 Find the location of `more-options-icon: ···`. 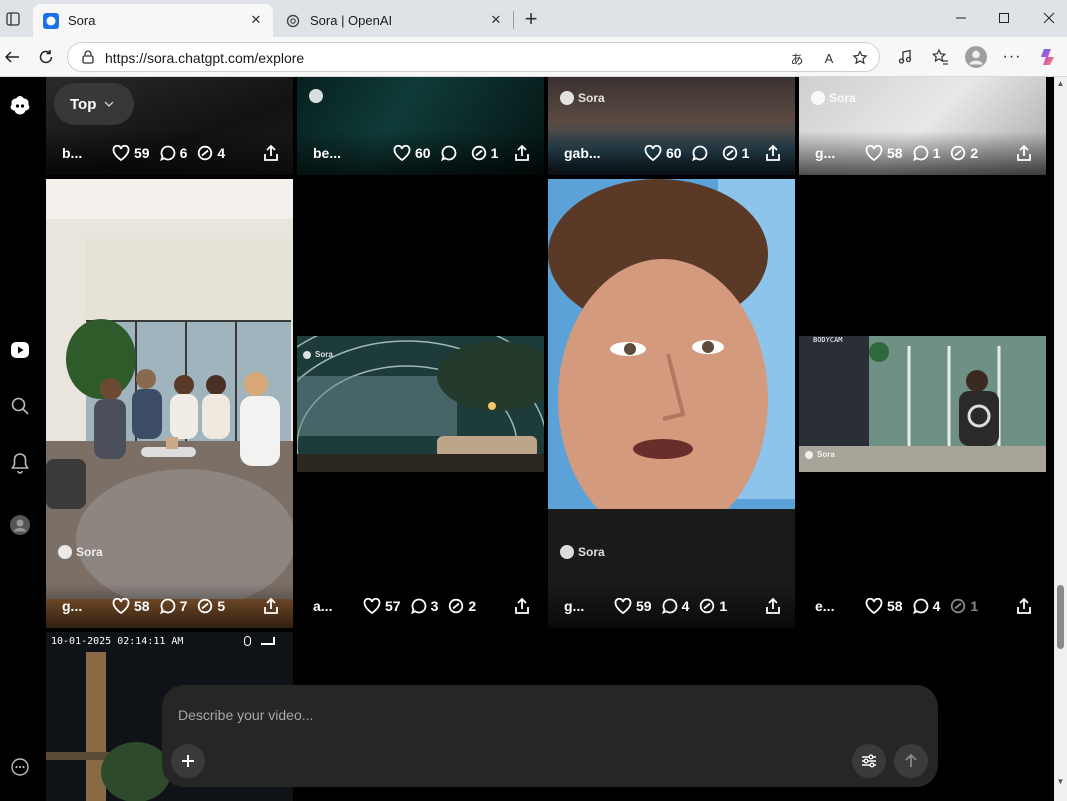

more-options-icon: ··· is located at coordinates (1012, 57).